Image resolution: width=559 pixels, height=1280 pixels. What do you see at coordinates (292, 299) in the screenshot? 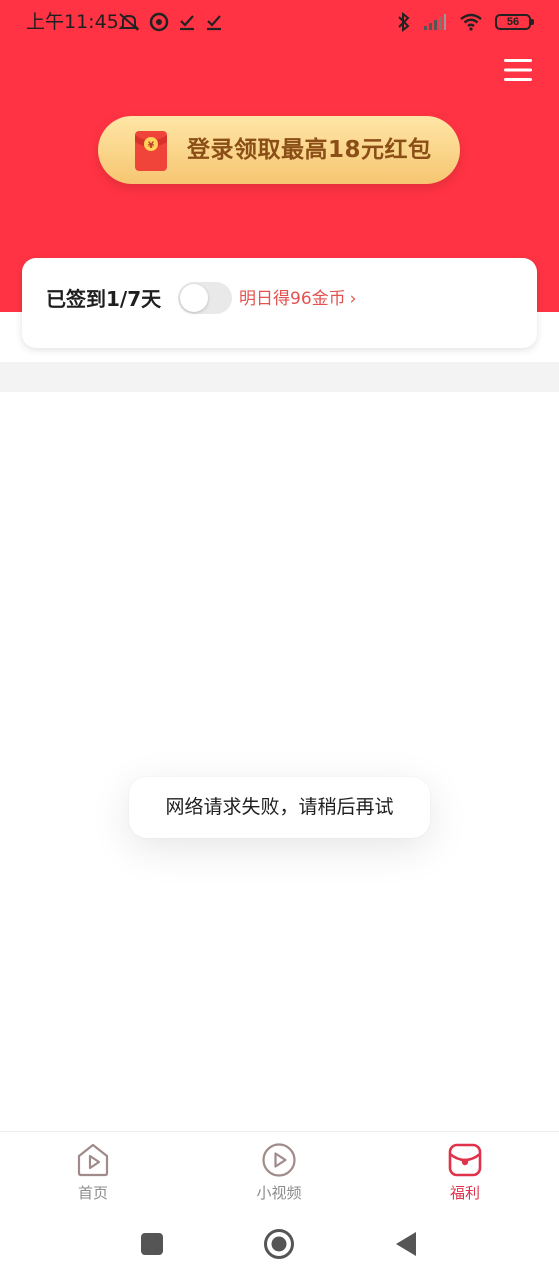
I see `tomorrow-reward-label: 明日得96金币` at bounding box center [292, 299].